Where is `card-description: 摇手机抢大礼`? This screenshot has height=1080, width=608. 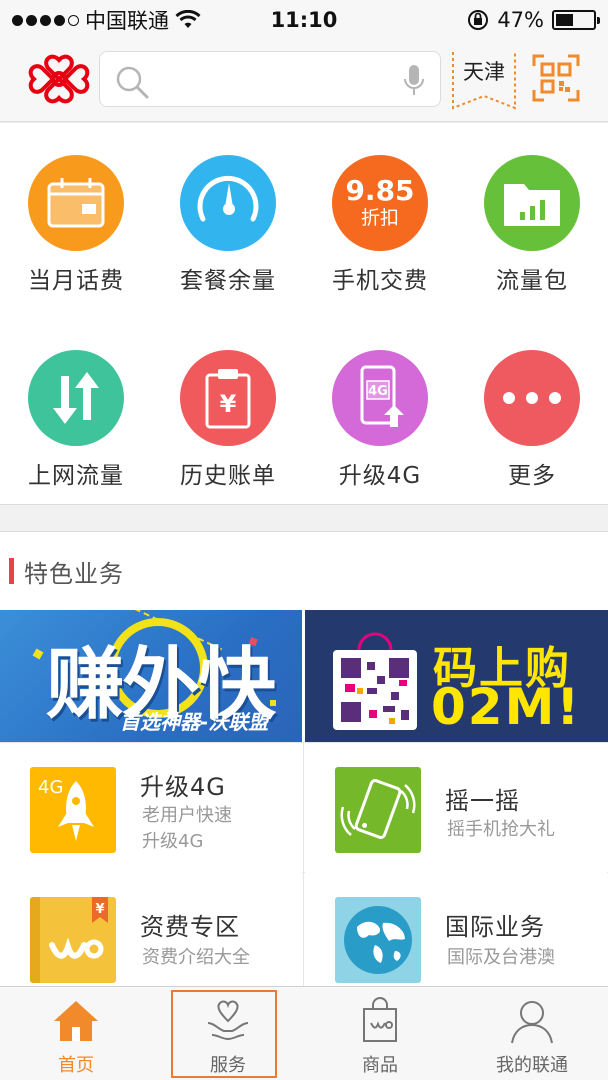 card-description: 摇手机抢大礼 is located at coordinates (522, 830).